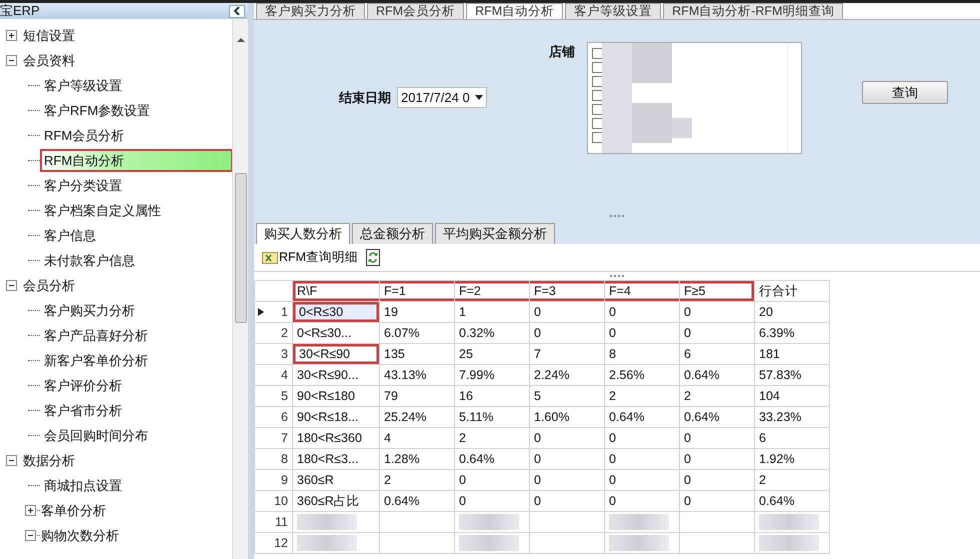 The height and width of the screenshot is (559, 980). Describe the element at coordinates (415, 11) in the screenshot. I see `document-tab: RFM会员分析` at that location.